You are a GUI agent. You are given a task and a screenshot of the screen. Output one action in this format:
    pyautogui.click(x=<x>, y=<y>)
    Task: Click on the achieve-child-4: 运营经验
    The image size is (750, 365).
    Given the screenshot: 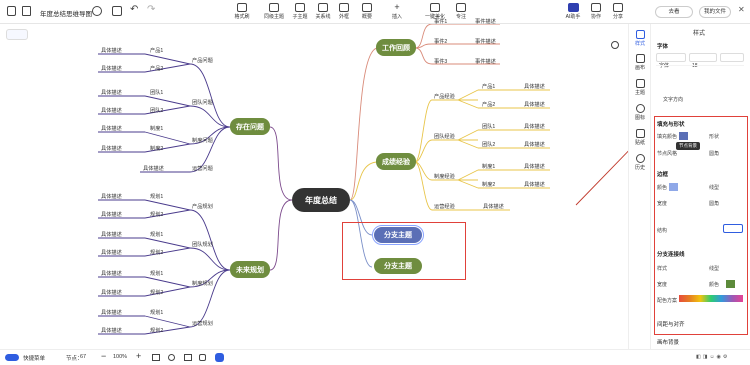 What is the action you would take?
    pyautogui.click(x=444, y=206)
    